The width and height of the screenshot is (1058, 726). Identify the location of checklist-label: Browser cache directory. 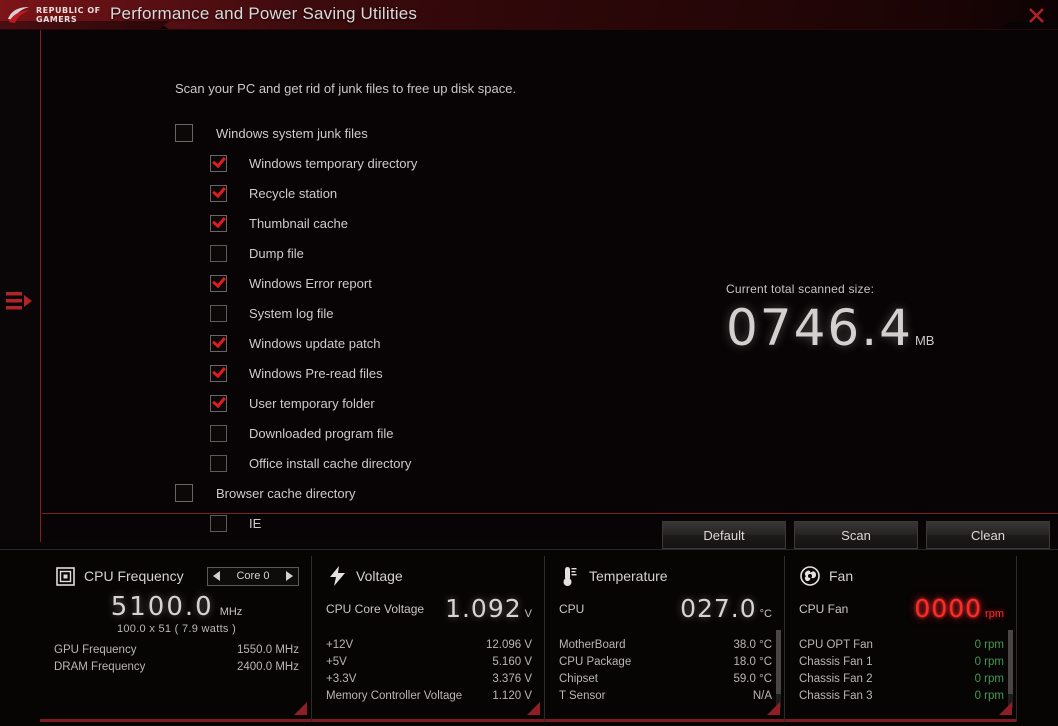
(286, 493).